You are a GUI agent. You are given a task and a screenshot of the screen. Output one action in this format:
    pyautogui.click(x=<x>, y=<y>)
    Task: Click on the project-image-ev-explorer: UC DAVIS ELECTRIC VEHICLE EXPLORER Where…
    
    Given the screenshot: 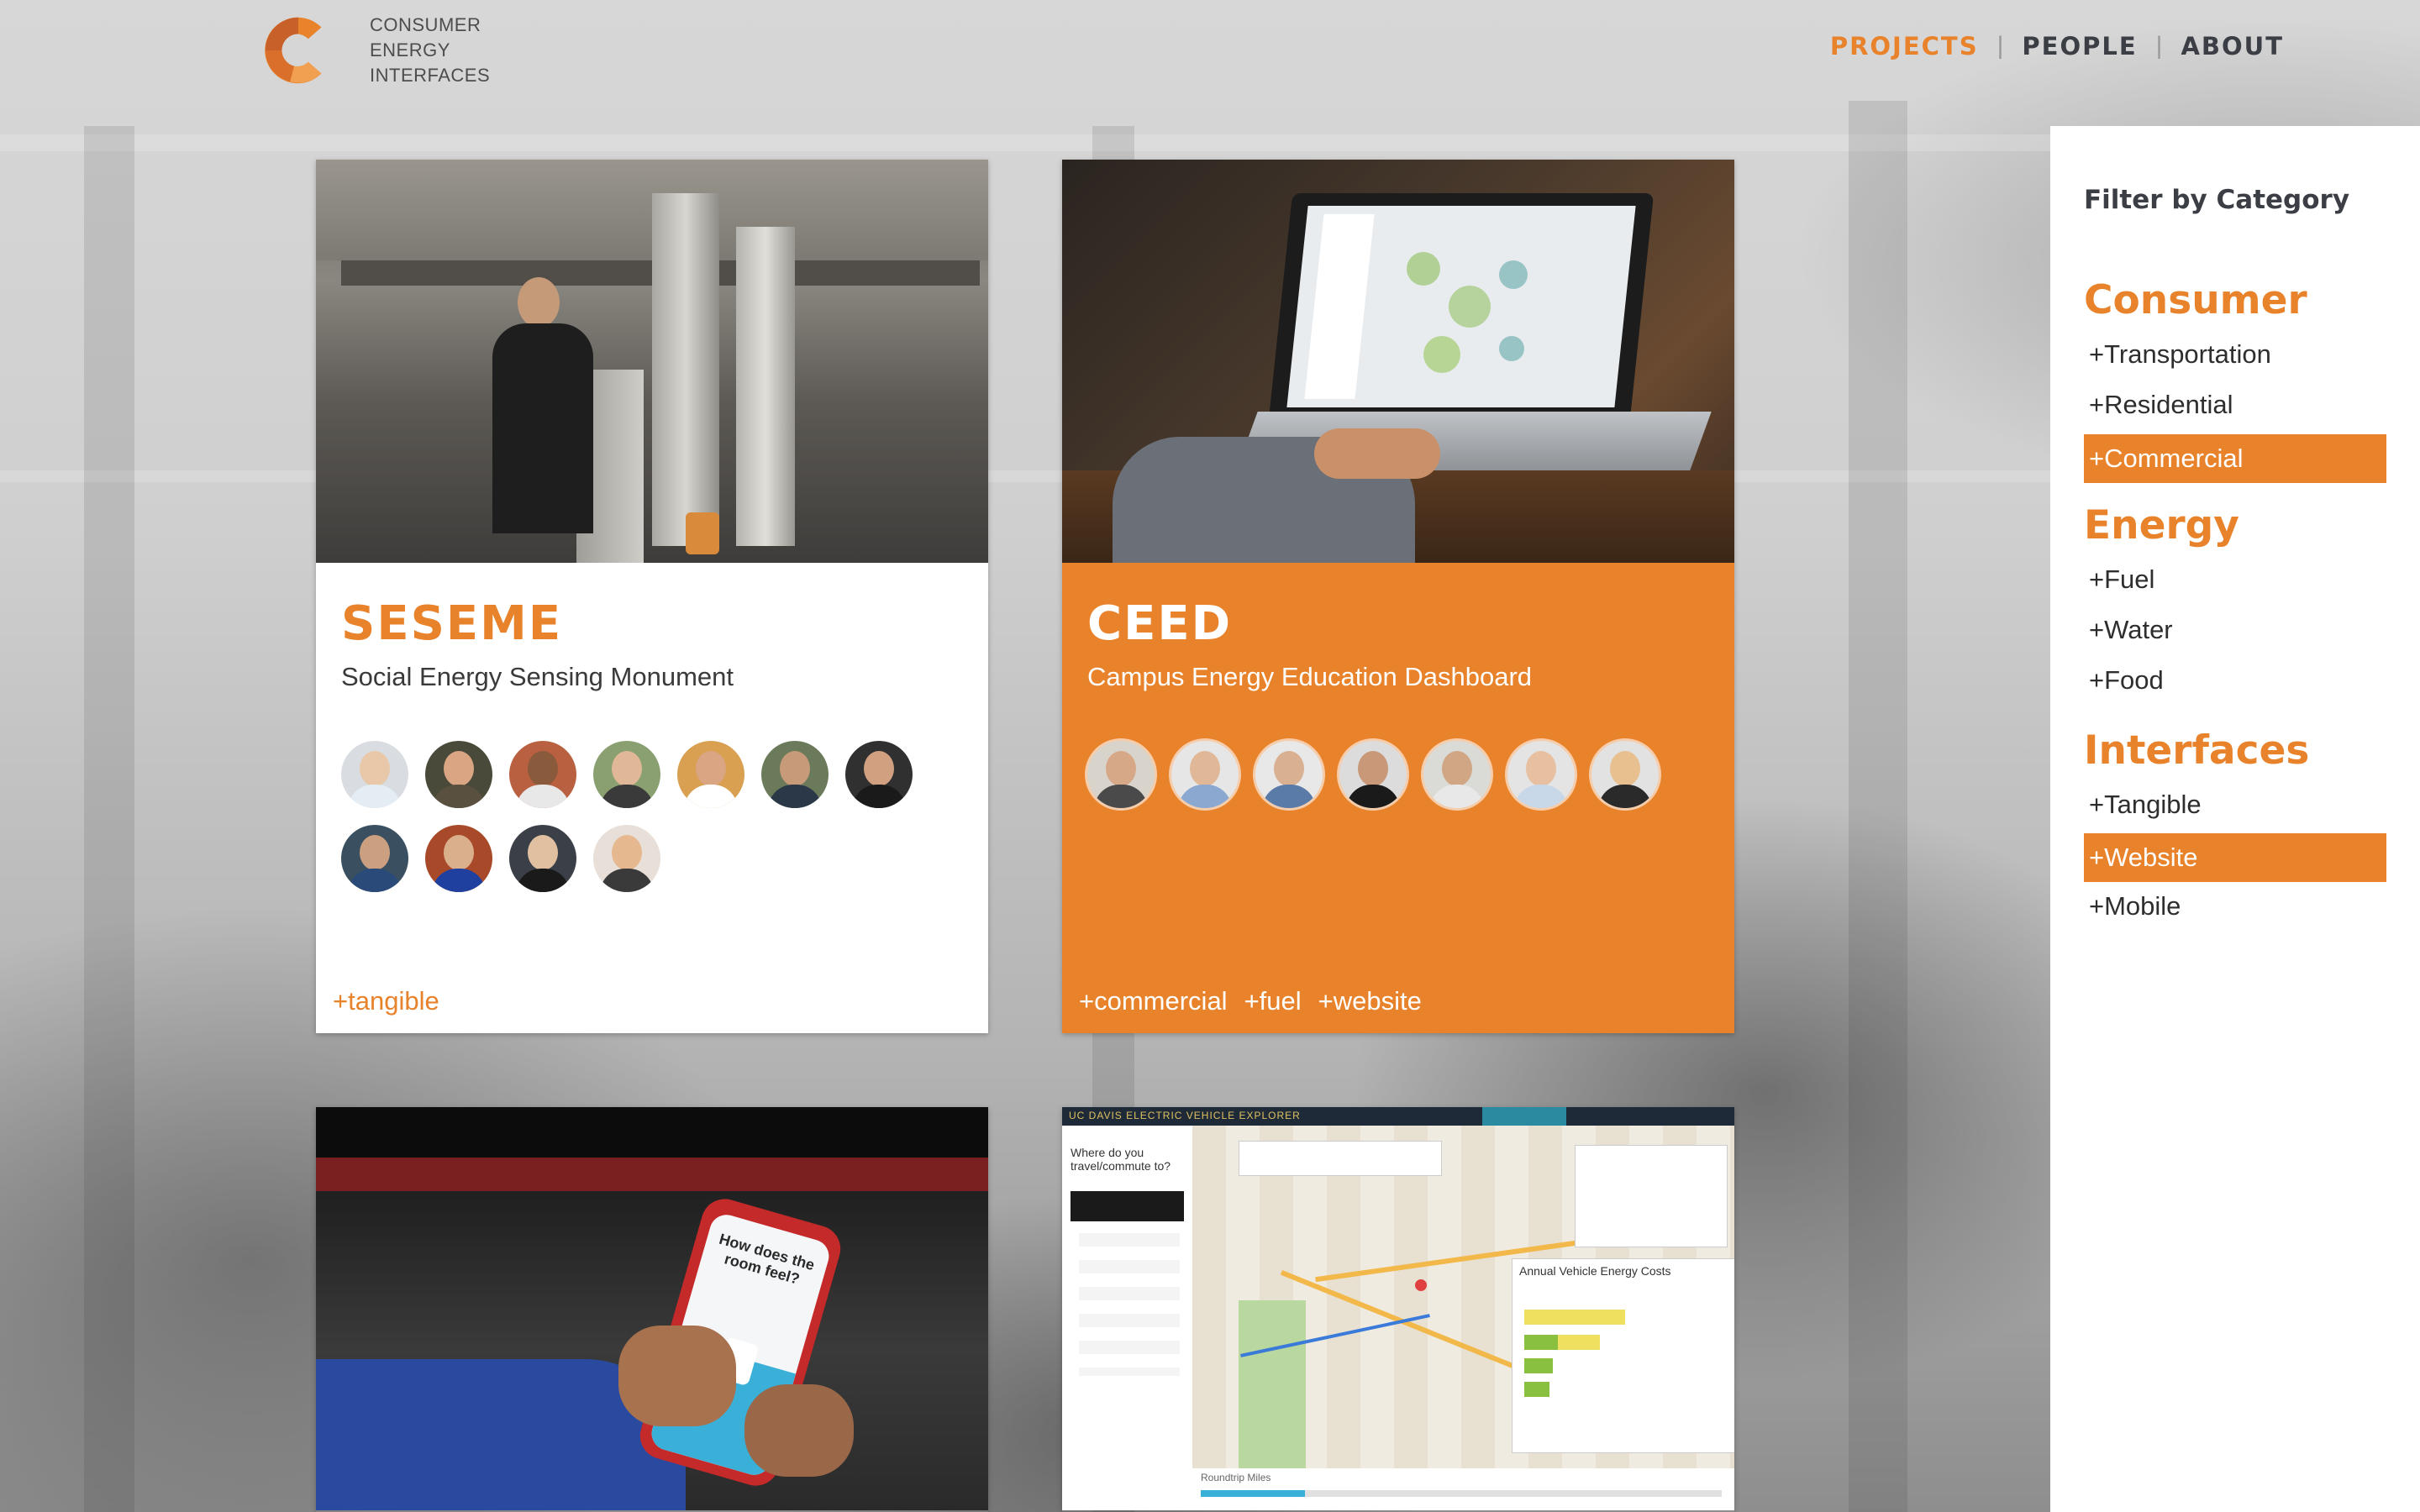 What is the action you would take?
    pyautogui.click(x=1398, y=1308)
    